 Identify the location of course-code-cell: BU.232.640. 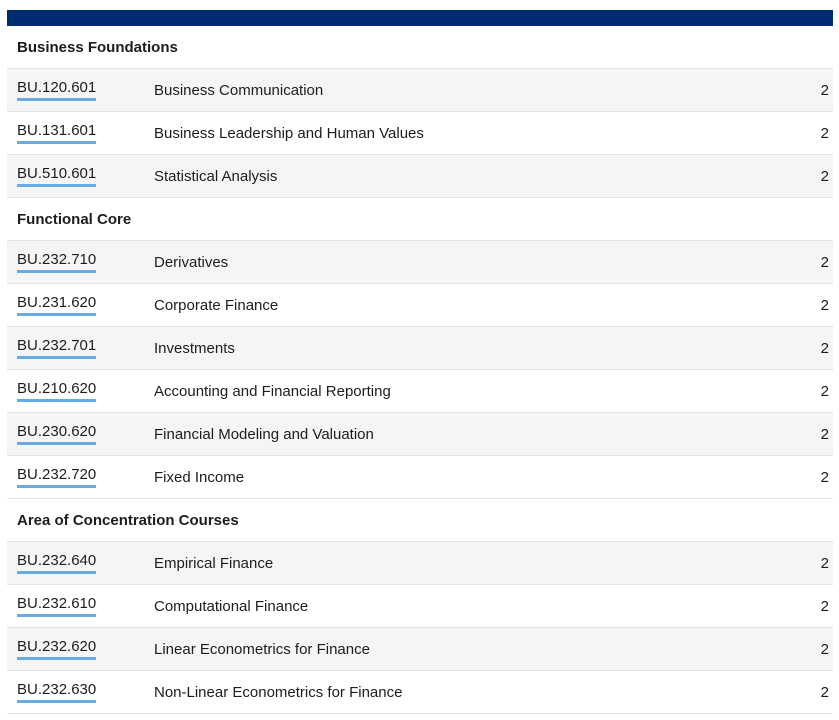
(80, 563).